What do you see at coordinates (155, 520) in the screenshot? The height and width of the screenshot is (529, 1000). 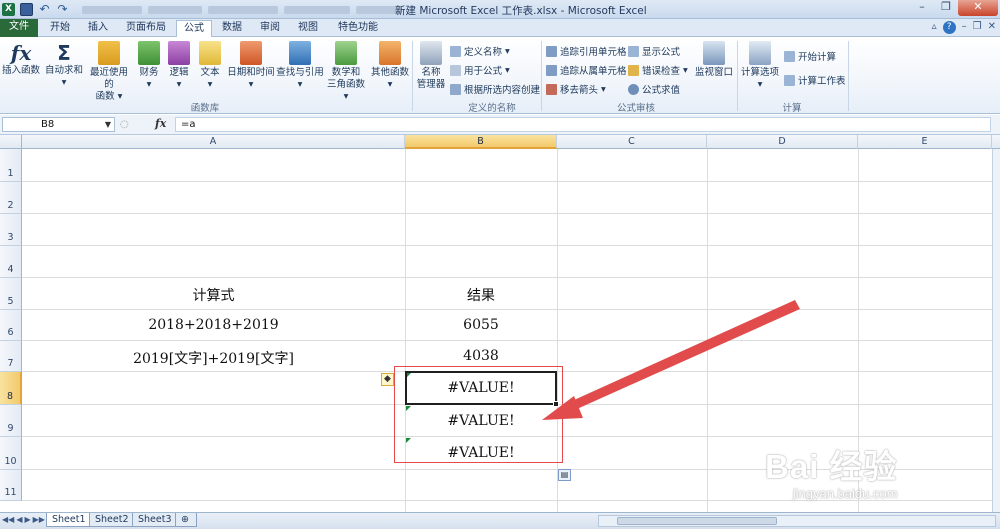 I see `sheet-tab-3: Sheet3` at bounding box center [155, 520].